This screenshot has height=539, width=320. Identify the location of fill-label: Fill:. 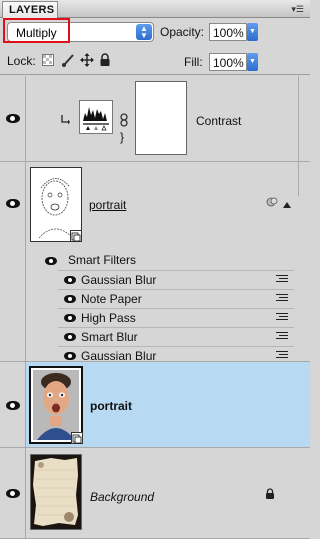
(193, 62).